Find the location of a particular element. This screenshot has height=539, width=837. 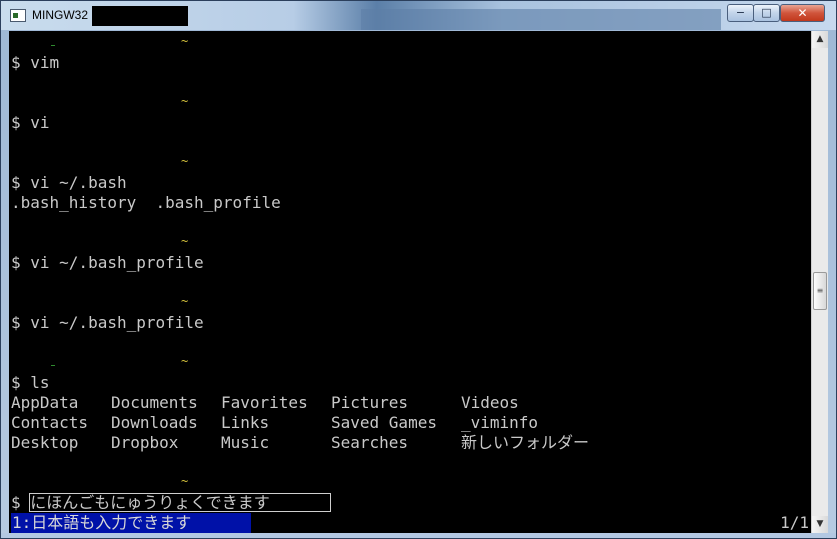

ls-entry: Favorites is located at coordinates (264, 402).